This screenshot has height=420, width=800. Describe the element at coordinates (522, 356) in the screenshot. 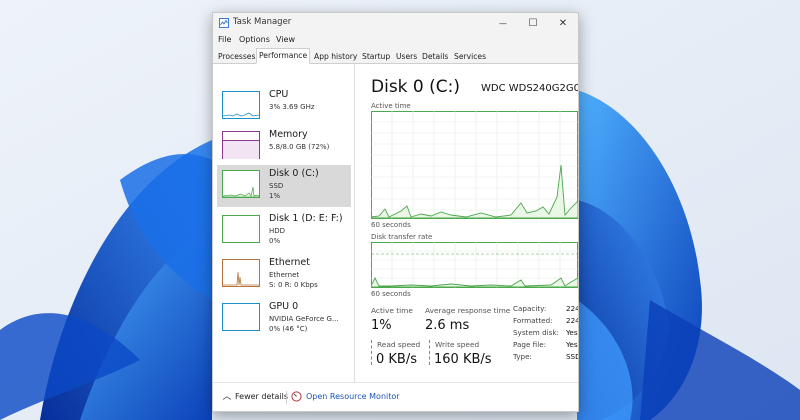

I see `prop-key: Type:` at that location.